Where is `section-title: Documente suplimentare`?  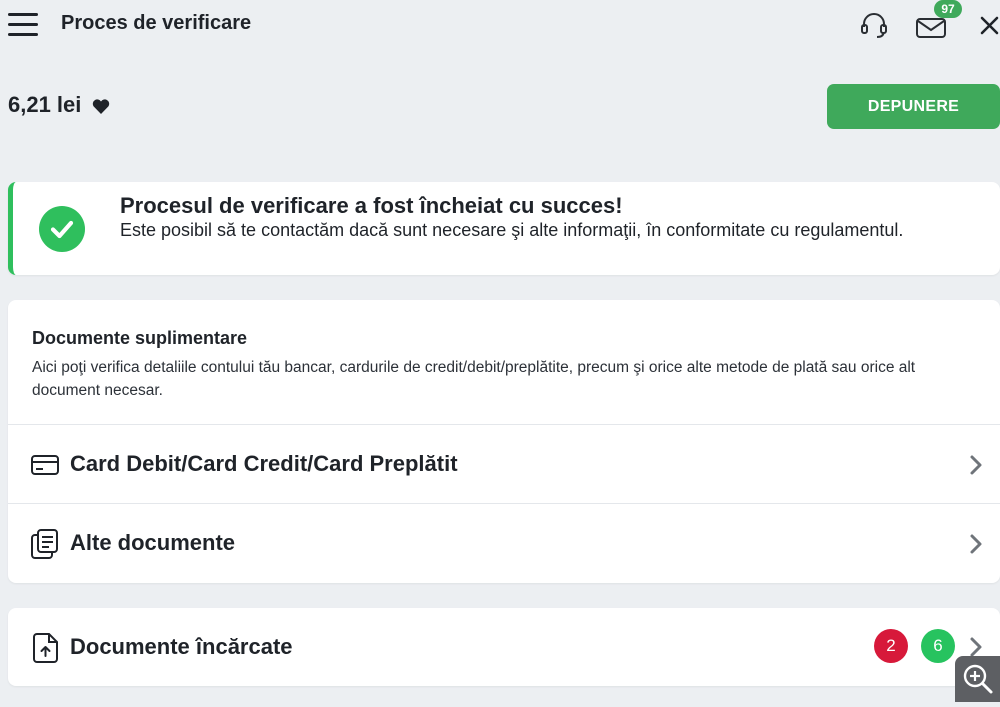 section-title: Documente suplimentare is located at coordinates (140, 338).